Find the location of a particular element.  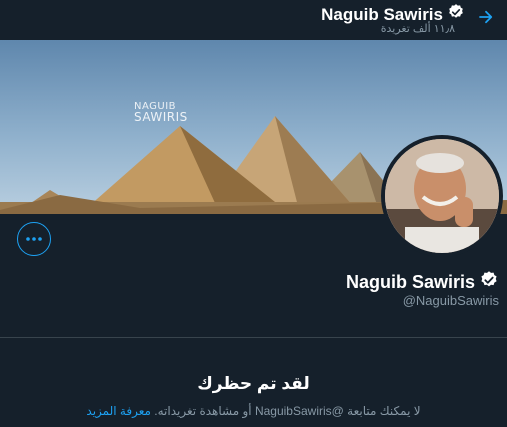

divider is located at coordinates (253, 337).